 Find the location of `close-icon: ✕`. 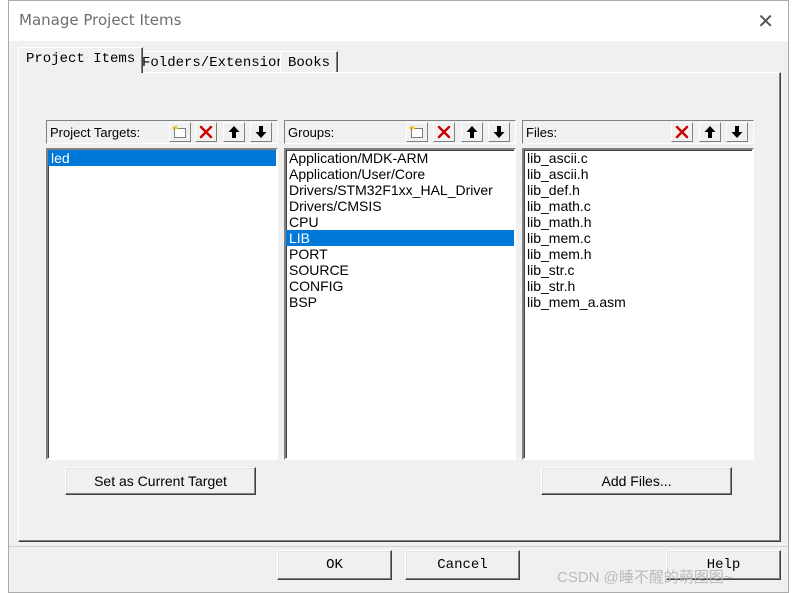

close-icon: ✕ is located at coordinates (765, 21).